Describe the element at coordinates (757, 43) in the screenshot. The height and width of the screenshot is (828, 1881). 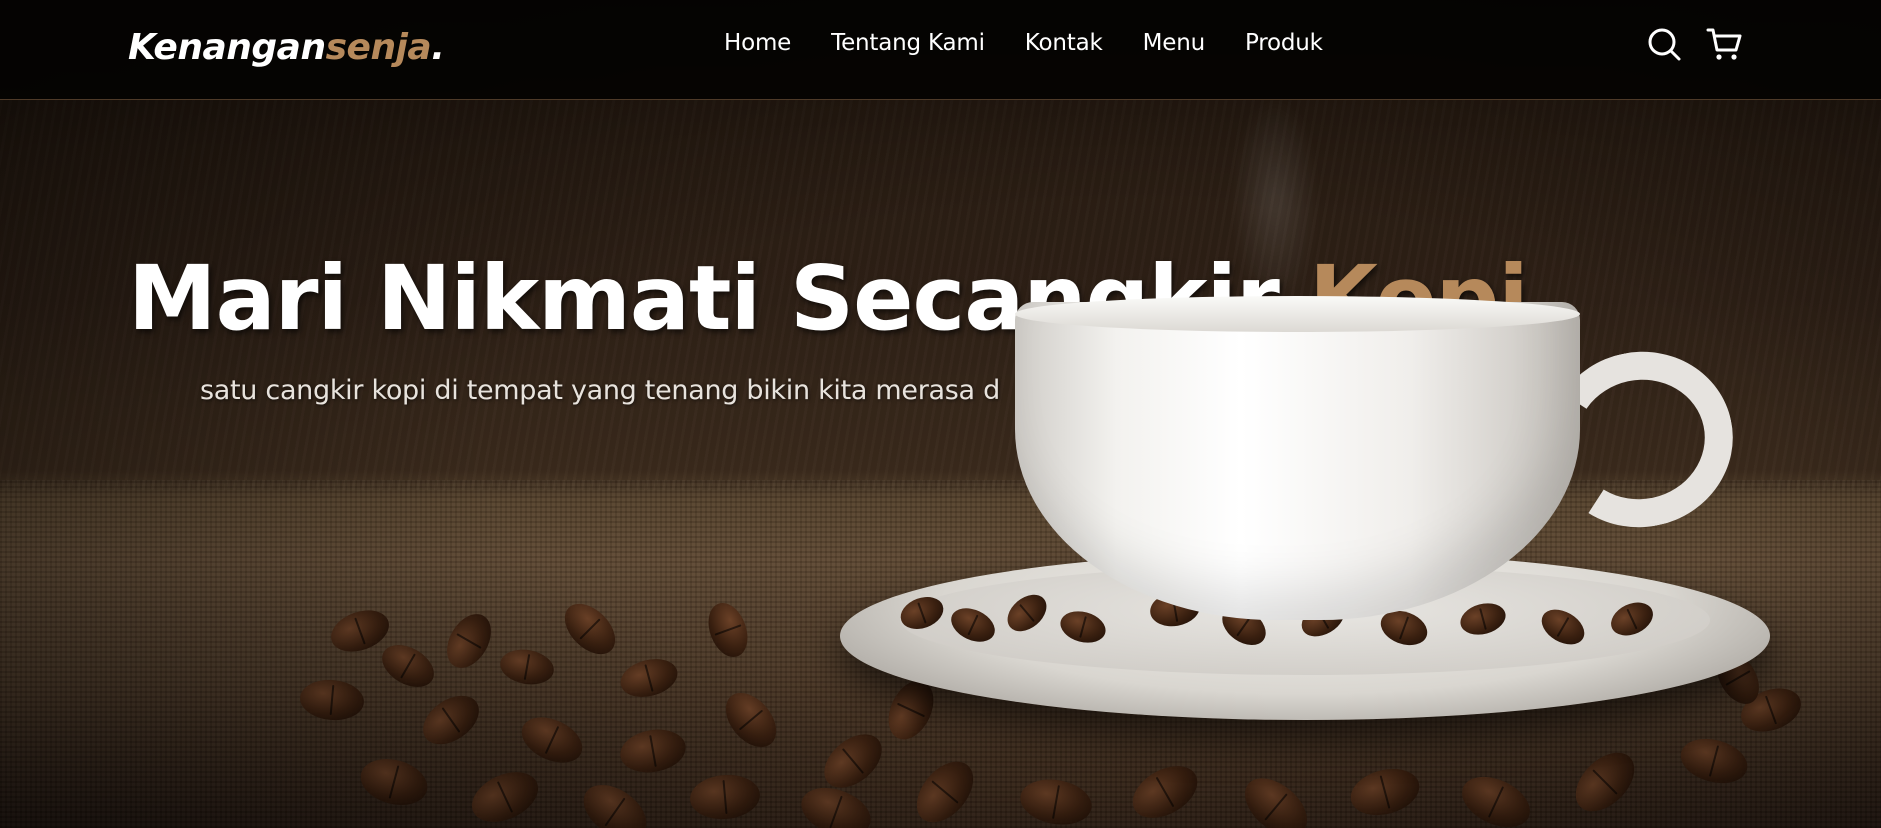
I see `nav-link-home: Home` at that location.